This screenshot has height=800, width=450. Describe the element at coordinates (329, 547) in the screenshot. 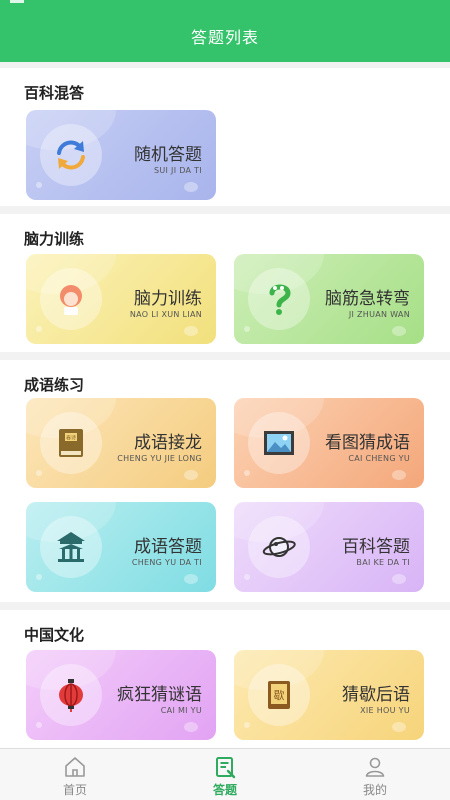

I see `card-encyclopedia-quiz: 百科答题 BAI KE DA TI` at that location.